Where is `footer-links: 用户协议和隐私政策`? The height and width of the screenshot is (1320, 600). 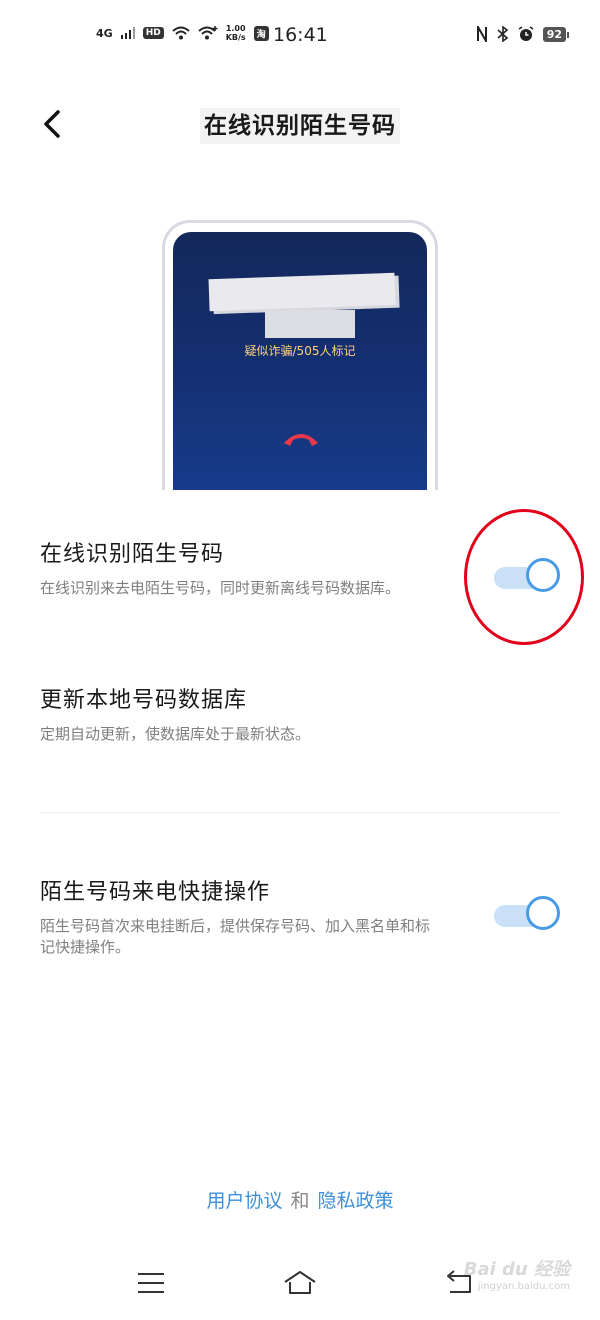 footer-links: 用户协议和隐私政策 is located at coordinates (300, 1199).